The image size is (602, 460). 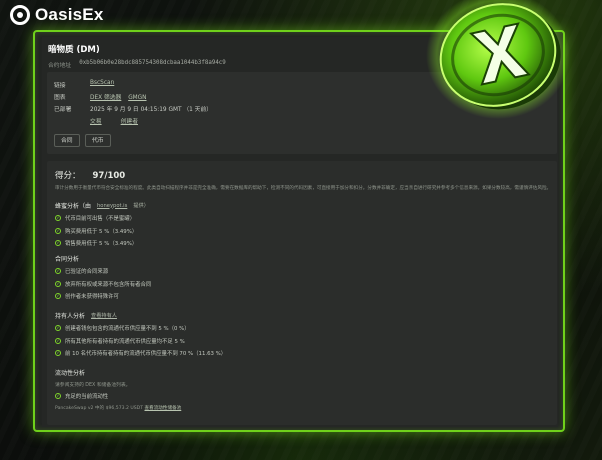 I want to click on token-title: 暗物质 (DM), so click(x=74, y=50).